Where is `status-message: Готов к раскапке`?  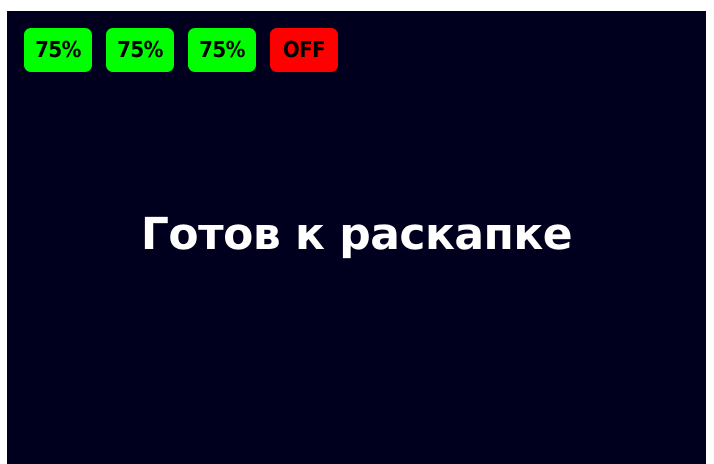 status-message: Готов к раскапке is located at coordinates (356, 234).